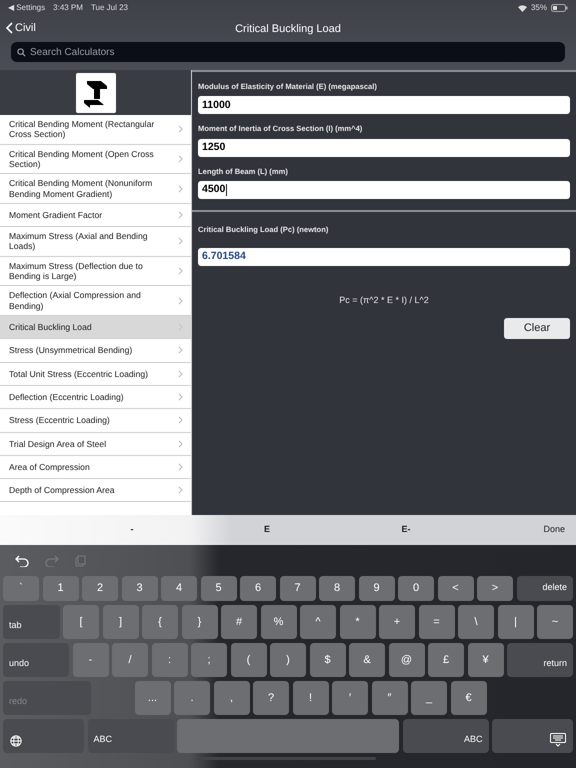  I want to click on keyboard-key: %, so click(278, 622).